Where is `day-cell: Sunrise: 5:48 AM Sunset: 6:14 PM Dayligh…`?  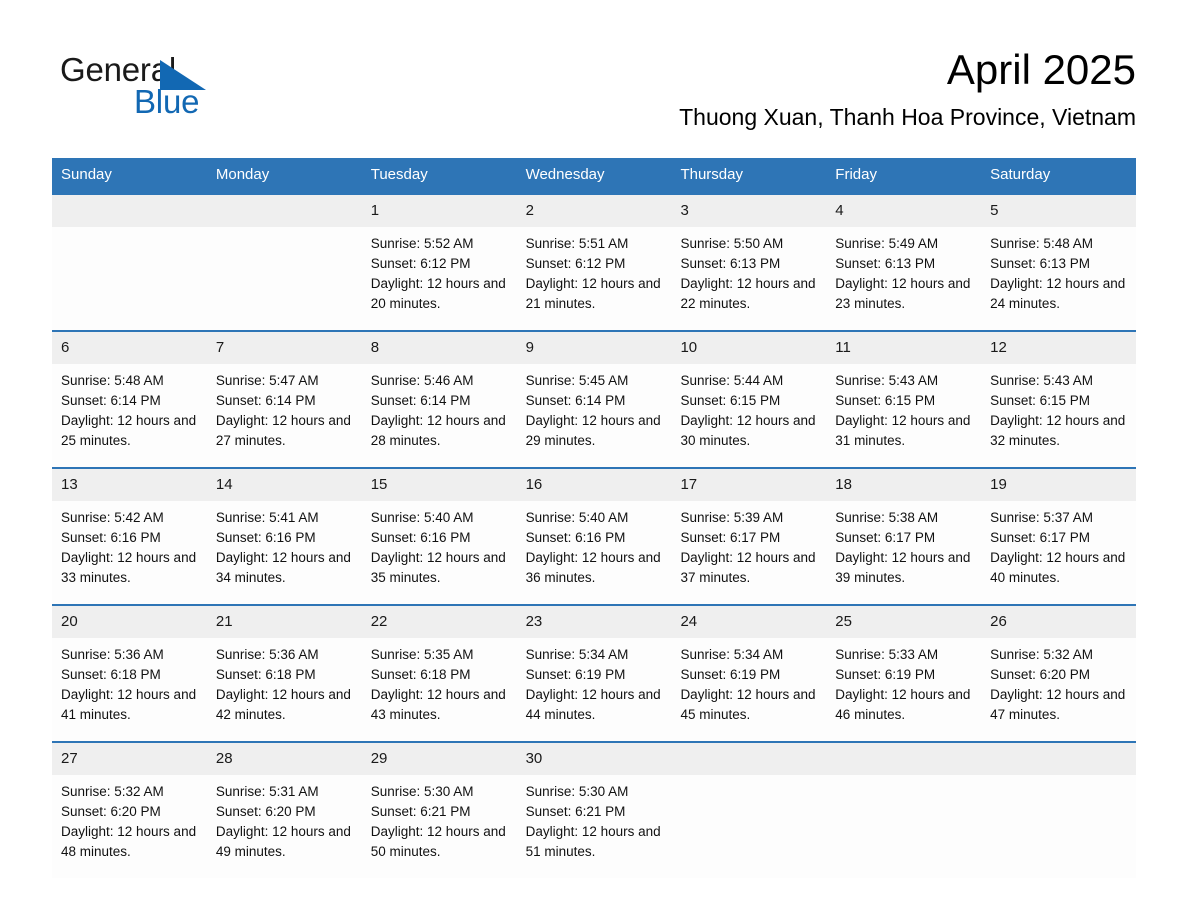 day-cell: Sunrise: 5:48 AM Sunset: 6:14 PM Dayligh… is located at coordinates (129, 415).